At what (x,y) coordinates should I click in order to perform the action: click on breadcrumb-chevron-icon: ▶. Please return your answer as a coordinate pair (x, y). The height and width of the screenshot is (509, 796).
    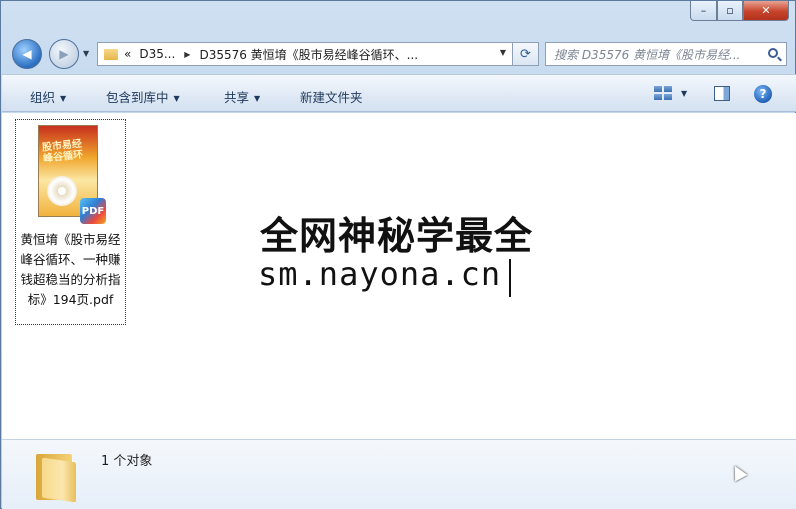
    Looking at the image, I should click on (187, 54).